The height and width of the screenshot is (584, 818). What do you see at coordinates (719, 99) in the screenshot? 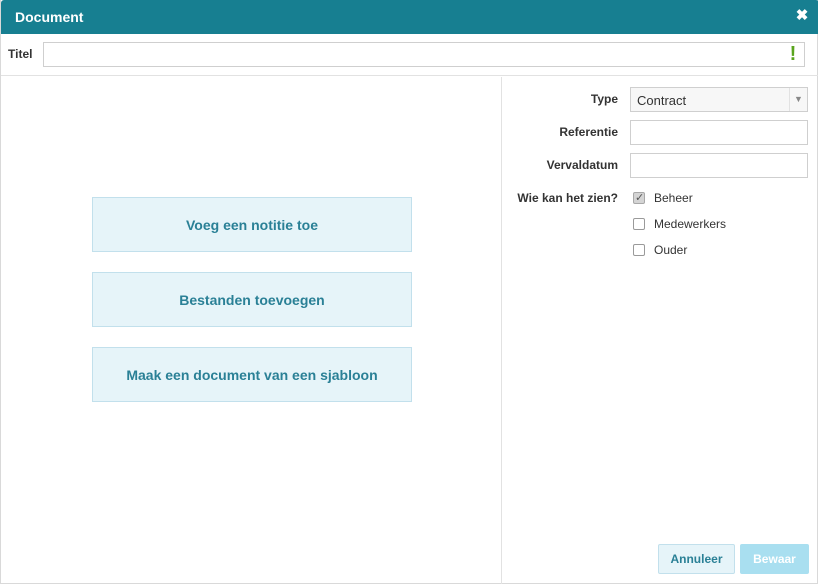
I see `type-select: Contract ▼` at bounding box center [719, 99].